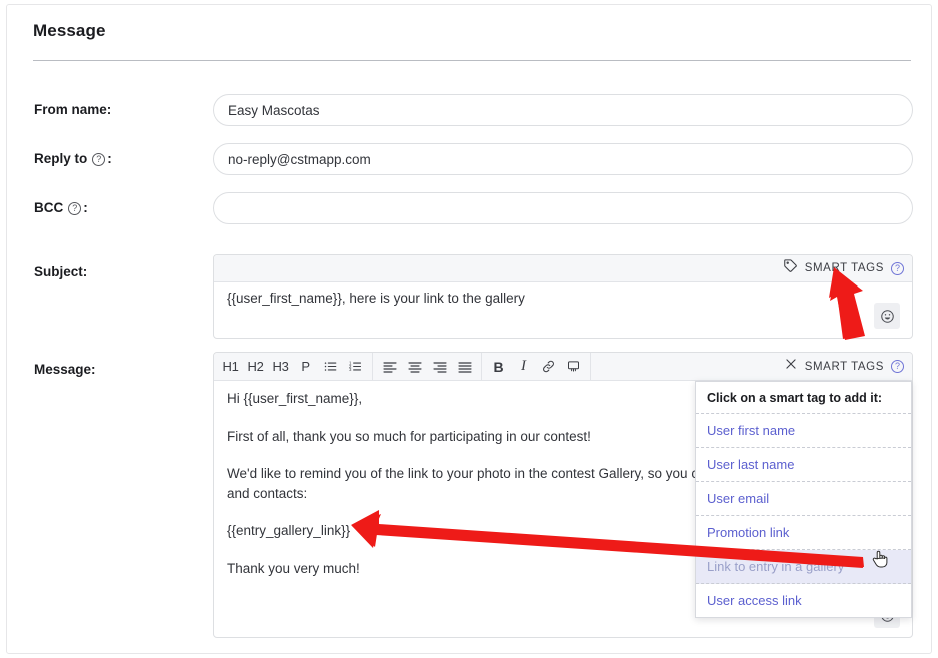 This screenshot has height=658, width=938. What do you see at coordinates (803, 431) in the screenshot?
I see `smart-tag-user-first-name: User first name` at bounding box center [803, 431].